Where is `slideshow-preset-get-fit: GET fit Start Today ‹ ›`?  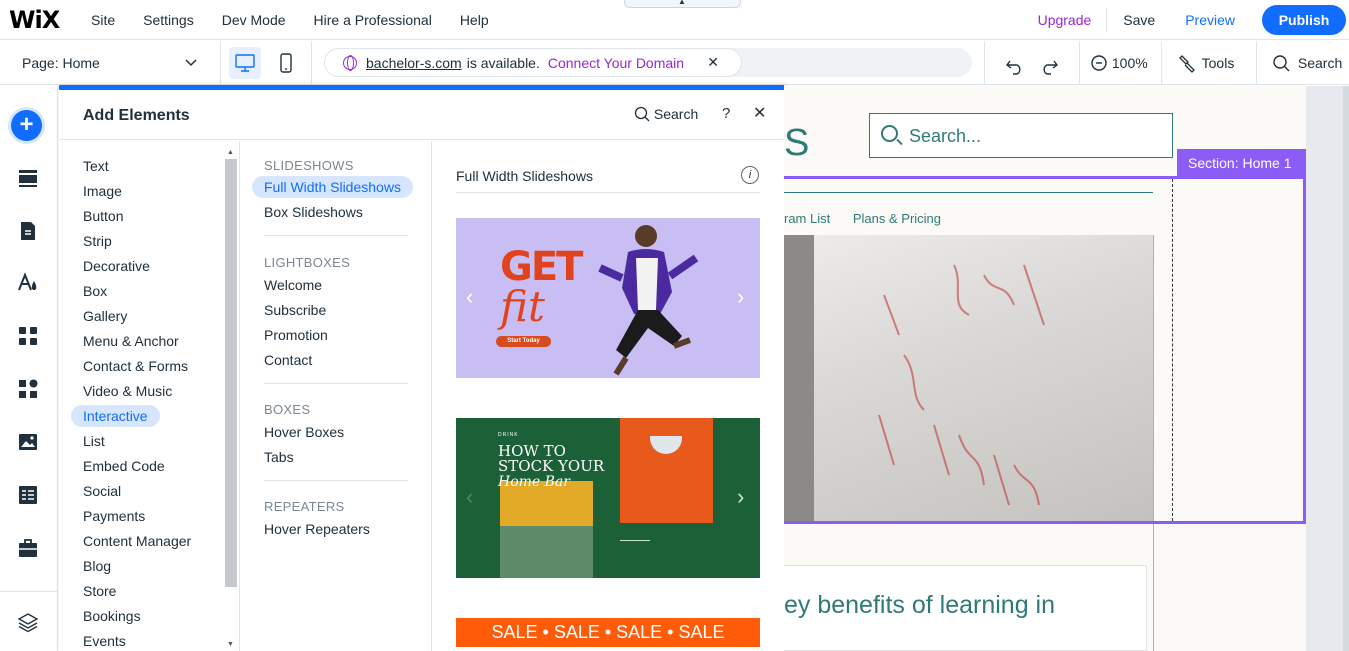
slideshow-preset-get-fit: GET fit Start Today ‹ › is located at coordinates (608, 298).